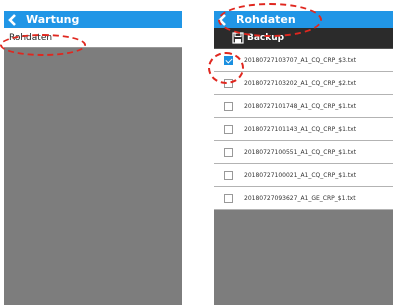  I want to click on page-title: Rohdaten, so click(266, 19).